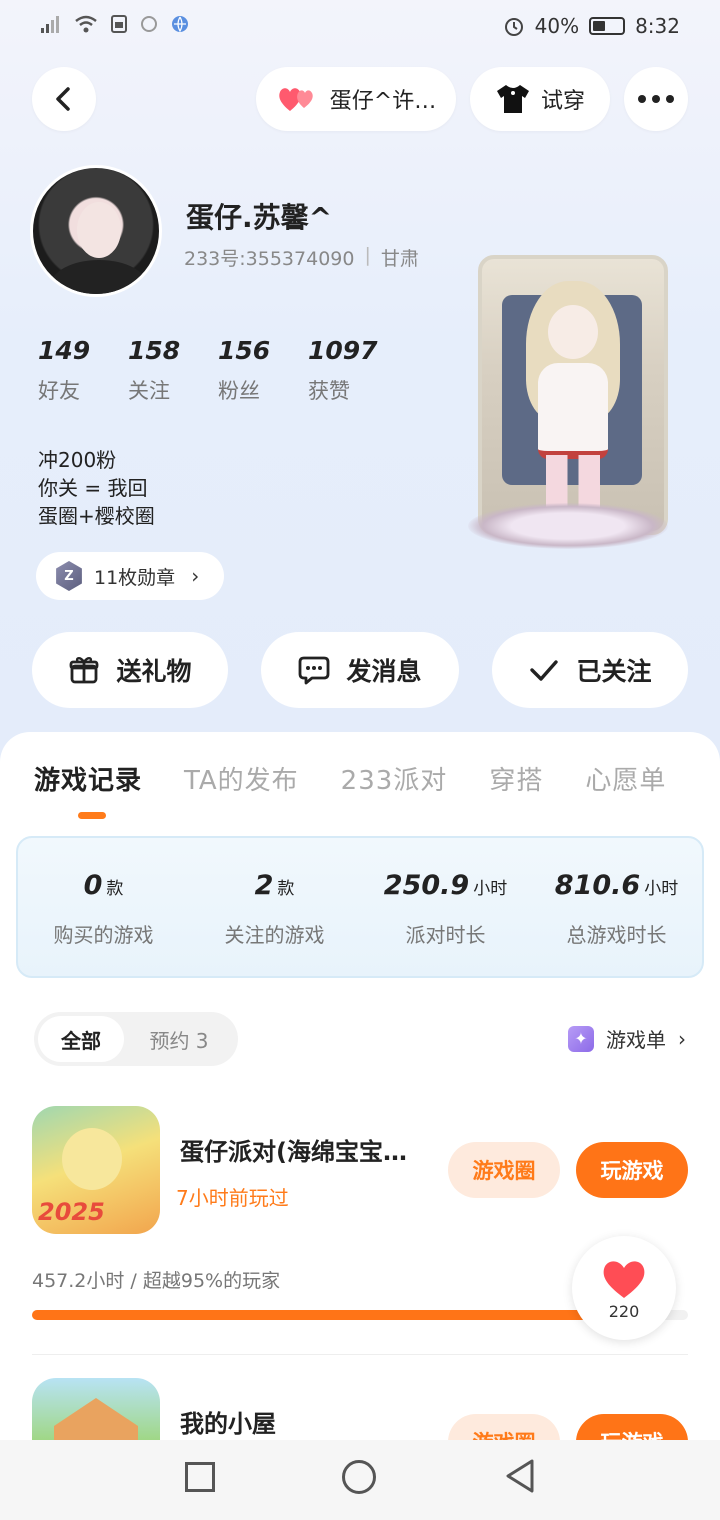 Image resolution: width=720 pixels, height=1520 pixels. Describe the element at coordinates (92, 1159) in the screenshot. I see `egg-character-icon` at that location.